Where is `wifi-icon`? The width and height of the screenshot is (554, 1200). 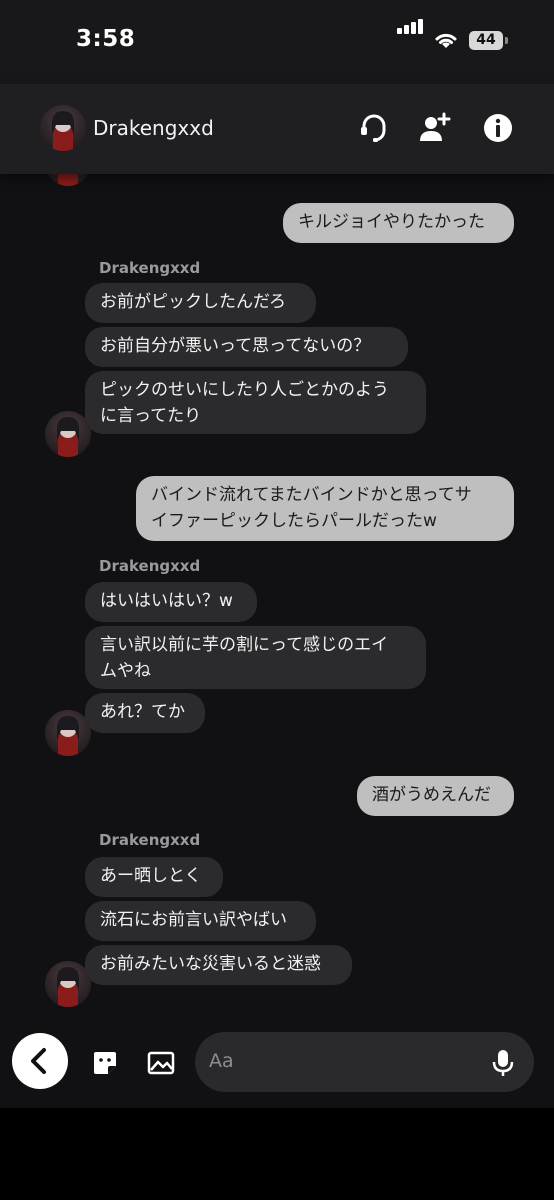
wifi-icon is located at coordinates (446, 40).